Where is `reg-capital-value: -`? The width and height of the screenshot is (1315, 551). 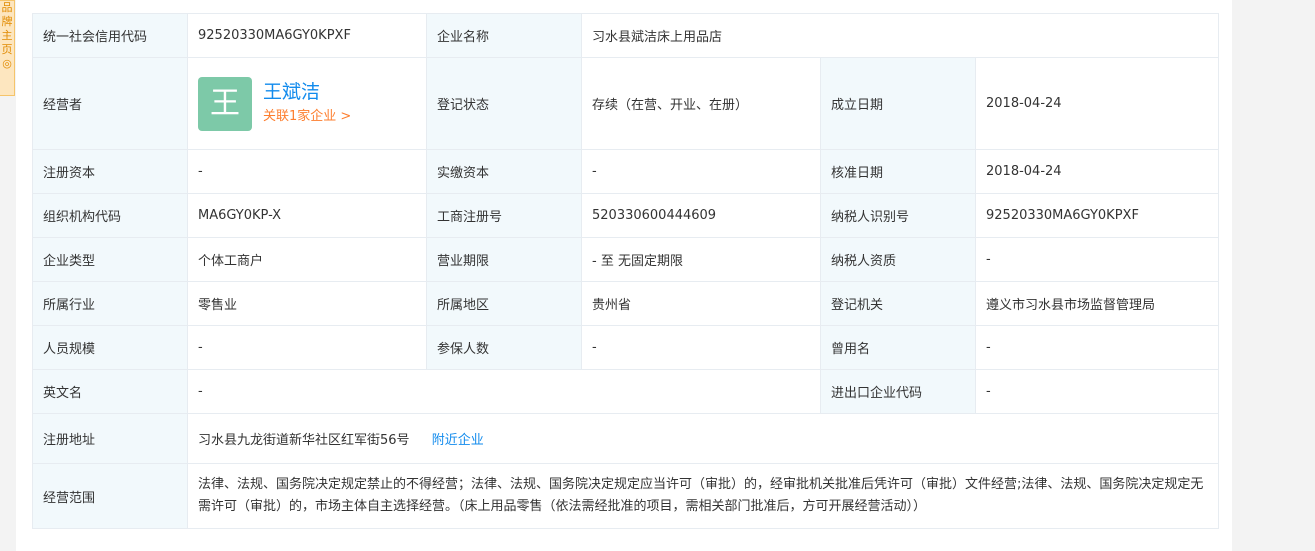
reg-capital-value: - is located at coordinates (307, 171).